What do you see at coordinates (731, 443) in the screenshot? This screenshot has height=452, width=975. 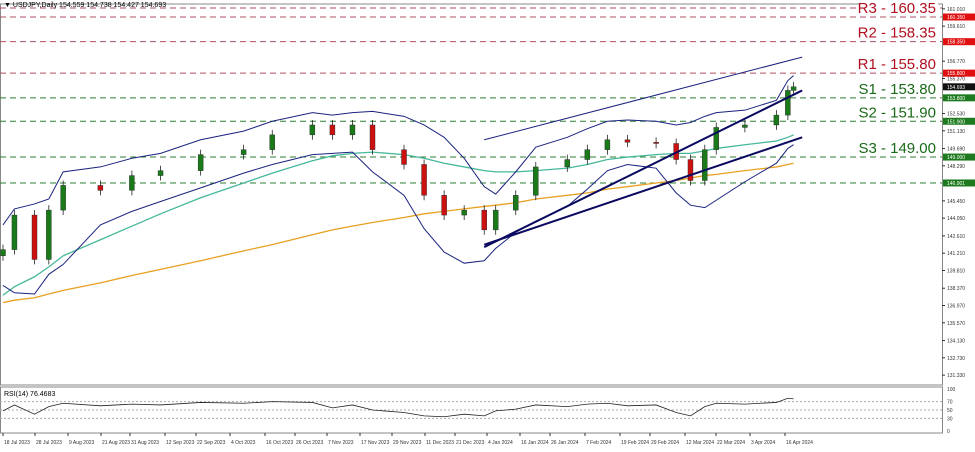 I see `date-tick-label: 22 Mar 2024` at bounding box center [731, 443].